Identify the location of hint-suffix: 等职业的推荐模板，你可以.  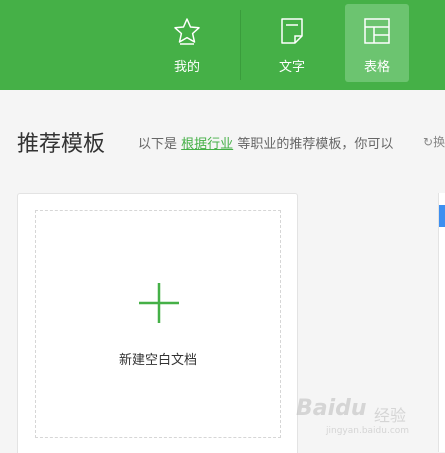
(315, 144).